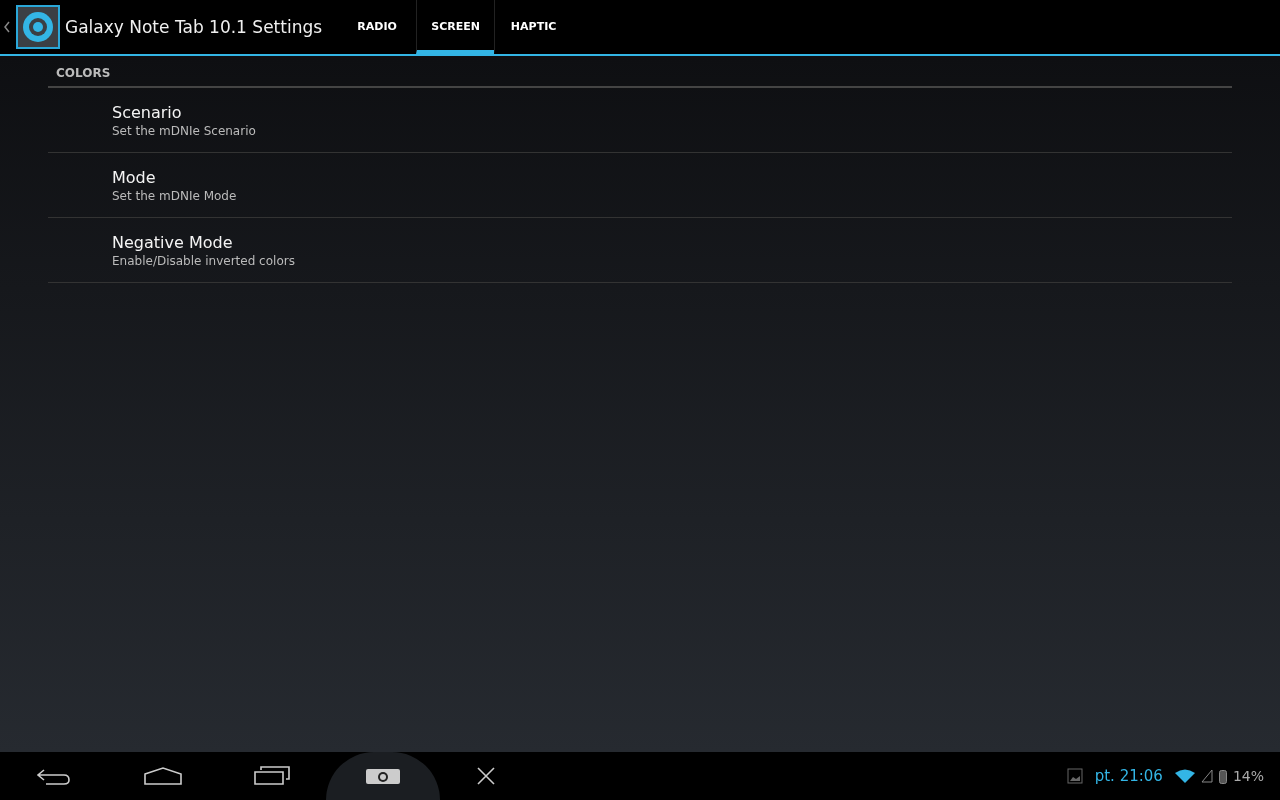 The image size is (1280, 800). What do you see at coordinates (1074, 776) in the screenshot?
I see `image-notification-icon` at bounding box center [1074, 776].